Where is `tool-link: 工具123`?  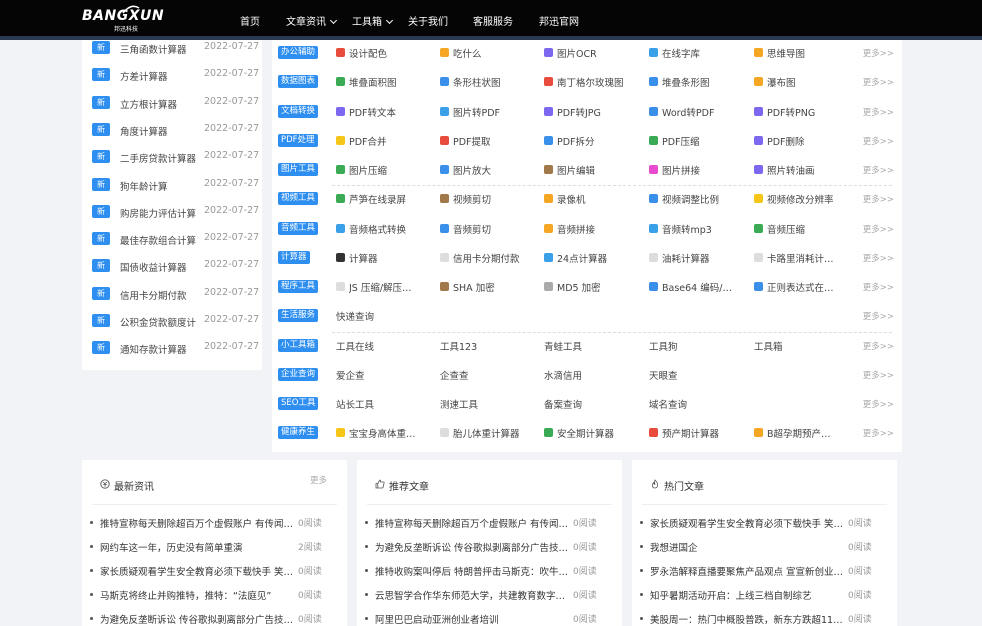 tool-link: 工具123 is located at coordinates (490, 346).